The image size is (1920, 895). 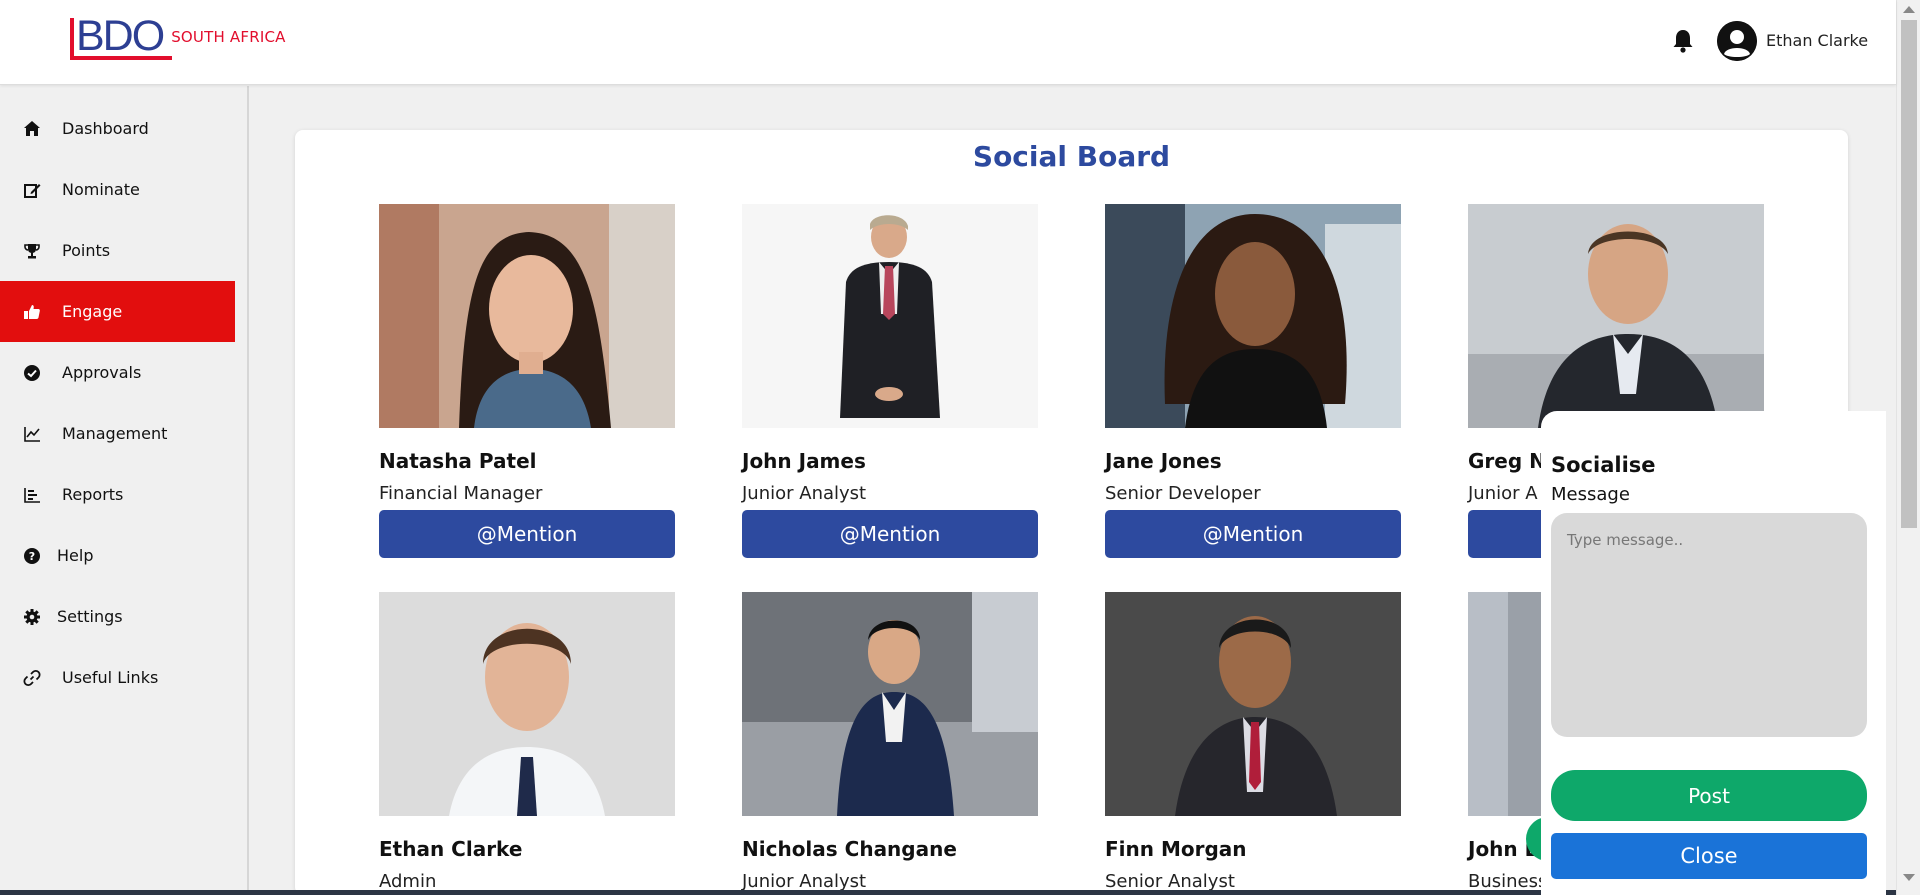 I want to click on logo-bar-horizontal, so click(x=121, y=58).